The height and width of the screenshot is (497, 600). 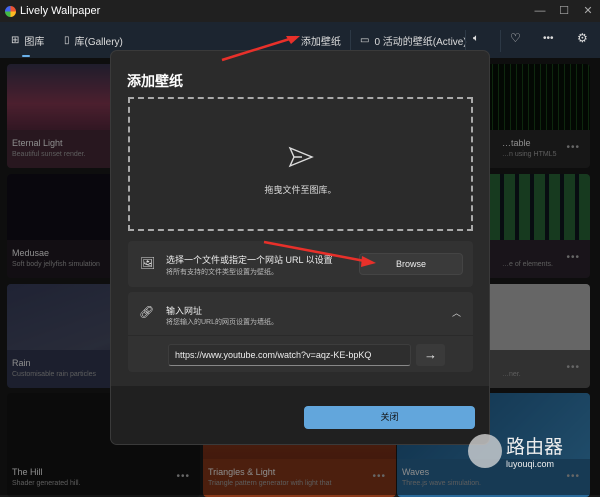 I want to click on add-icon: +, so click(x=293, y=40).